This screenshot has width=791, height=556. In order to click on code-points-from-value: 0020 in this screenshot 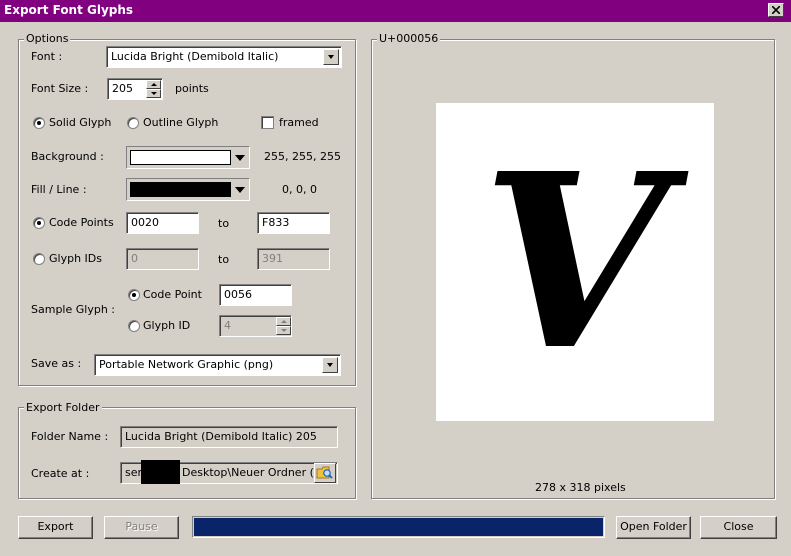, I will do `click(145, 222)`.